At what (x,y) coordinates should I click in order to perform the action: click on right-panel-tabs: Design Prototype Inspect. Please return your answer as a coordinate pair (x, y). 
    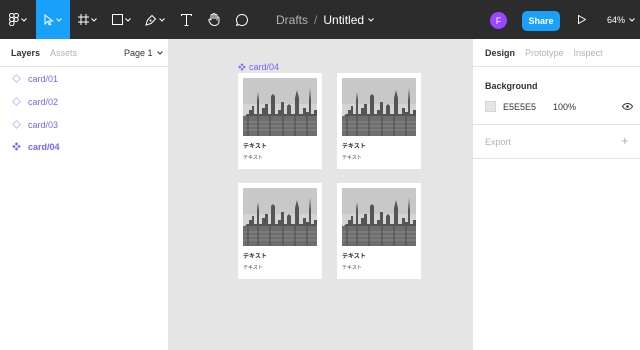
    Looking at the image, I should click on (556, 53).